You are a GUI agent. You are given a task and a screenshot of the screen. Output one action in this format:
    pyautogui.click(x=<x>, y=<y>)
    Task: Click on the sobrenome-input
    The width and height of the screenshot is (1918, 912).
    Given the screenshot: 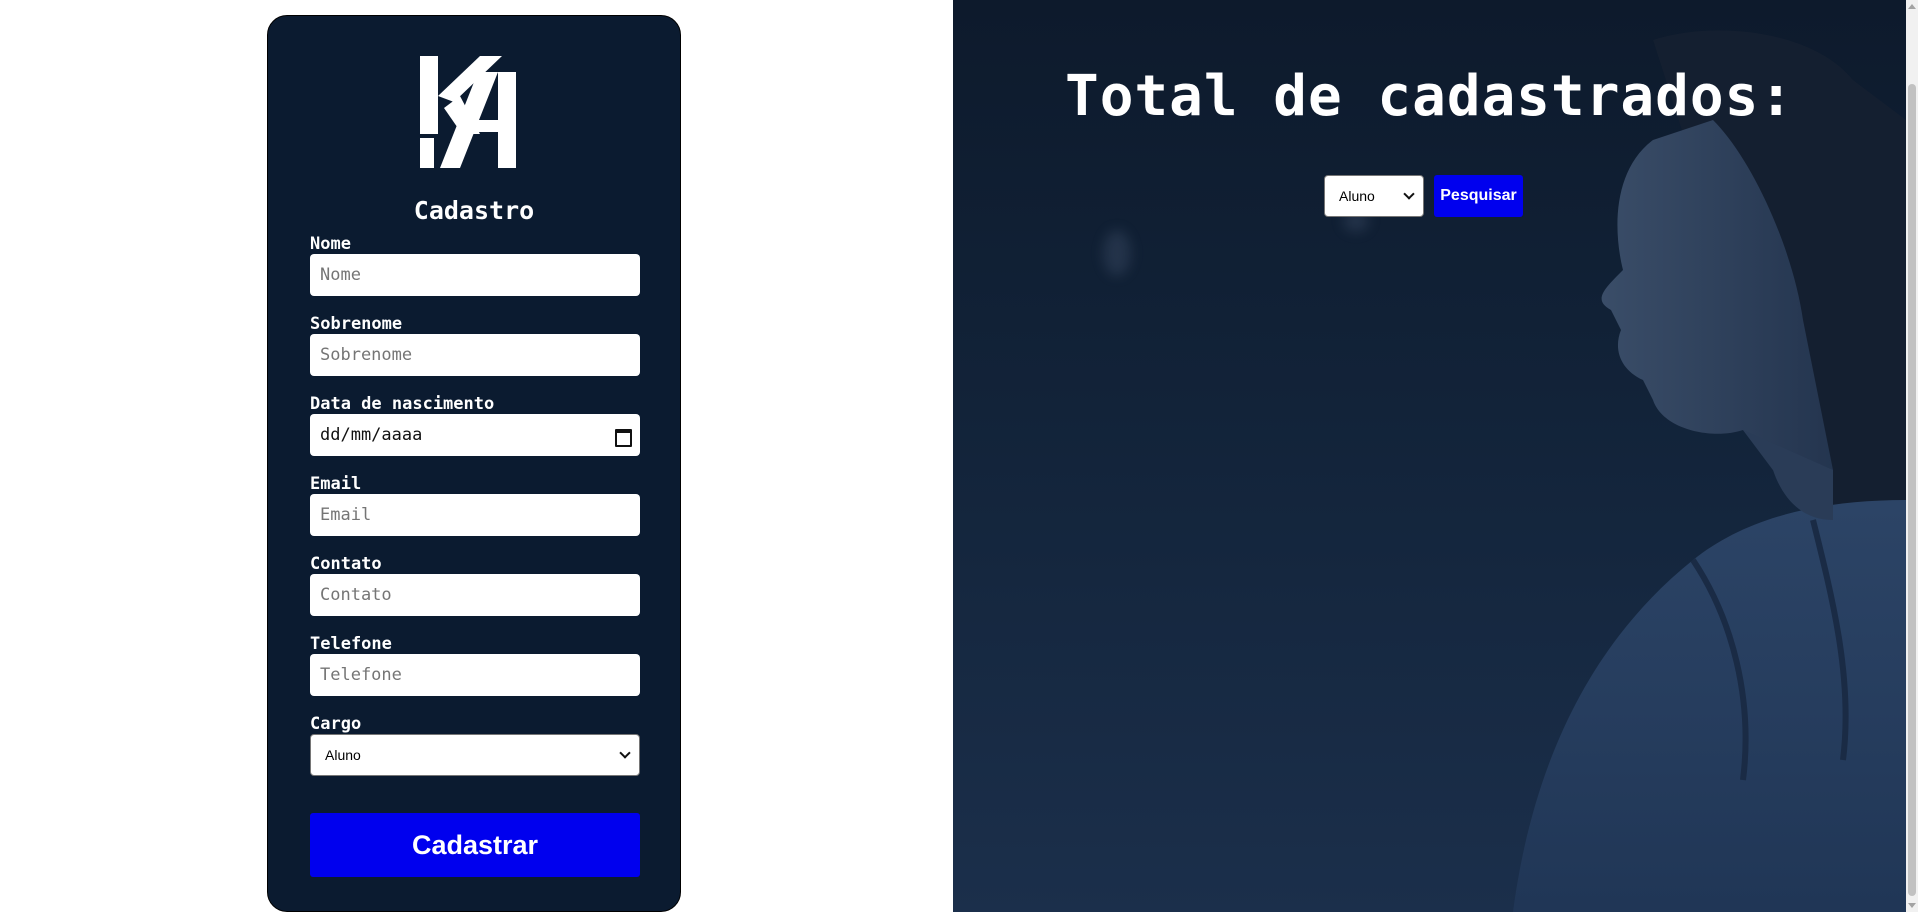 What is the action you would take?
    pyautogui.click(x=475, y=355)
    